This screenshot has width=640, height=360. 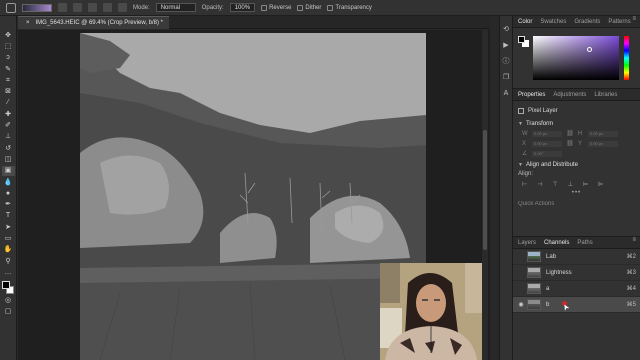 I want to click on transform-section-header: ▼ Transform, so click(x=576, y=124).